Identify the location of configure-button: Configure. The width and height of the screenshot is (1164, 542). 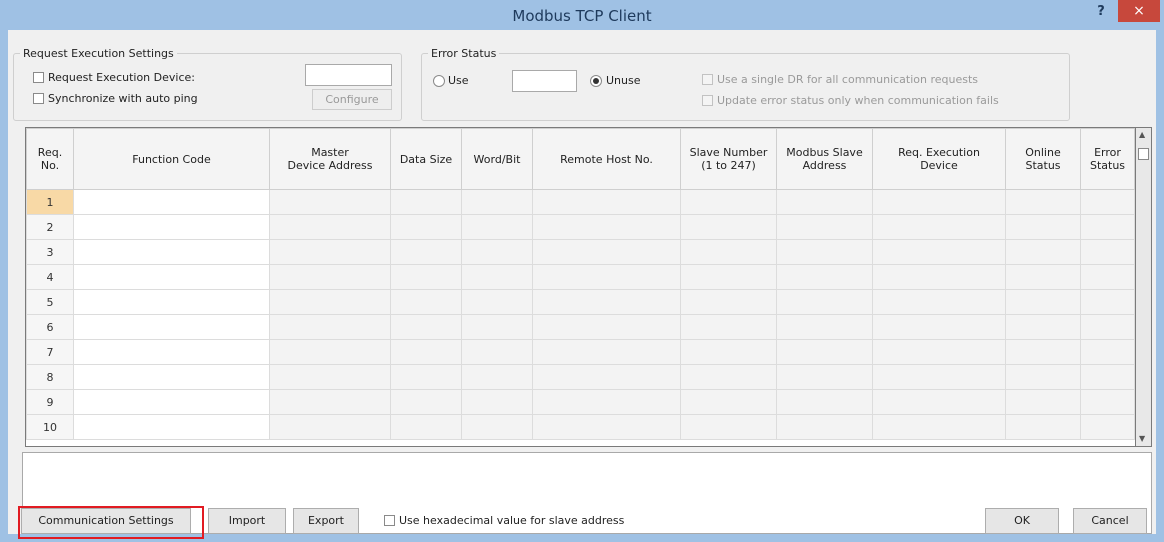
(352, 99).